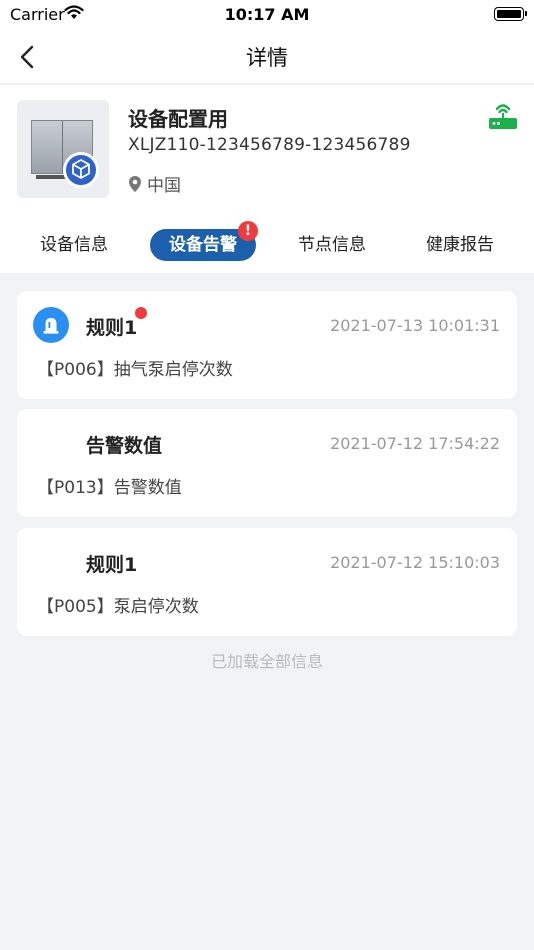 The height and width of the screenshot is (950, 534). What do you see at coordinates (178, 119) in the screenshot?
I see `device-name: 设备配置用` at bounding box center [178, 119].